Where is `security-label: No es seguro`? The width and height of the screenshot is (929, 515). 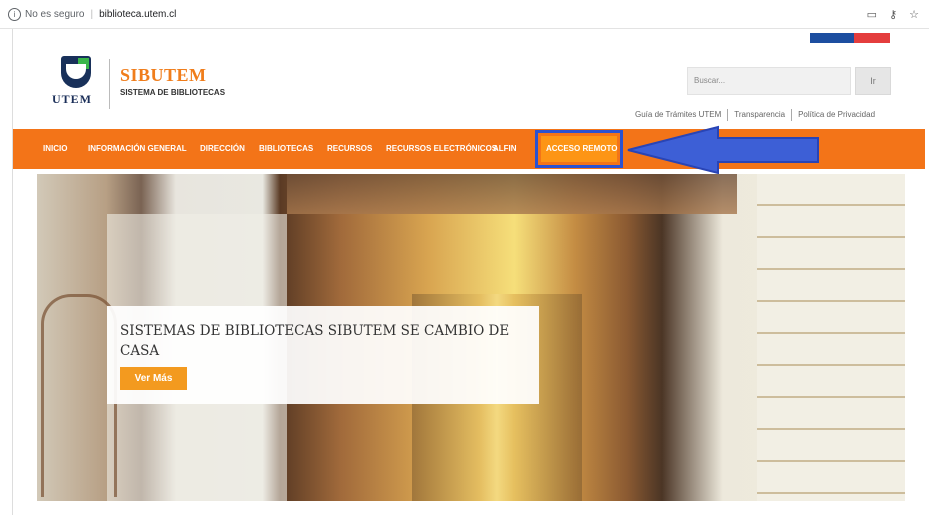
security-label: No es seguro is located at coordinates (55, 14).